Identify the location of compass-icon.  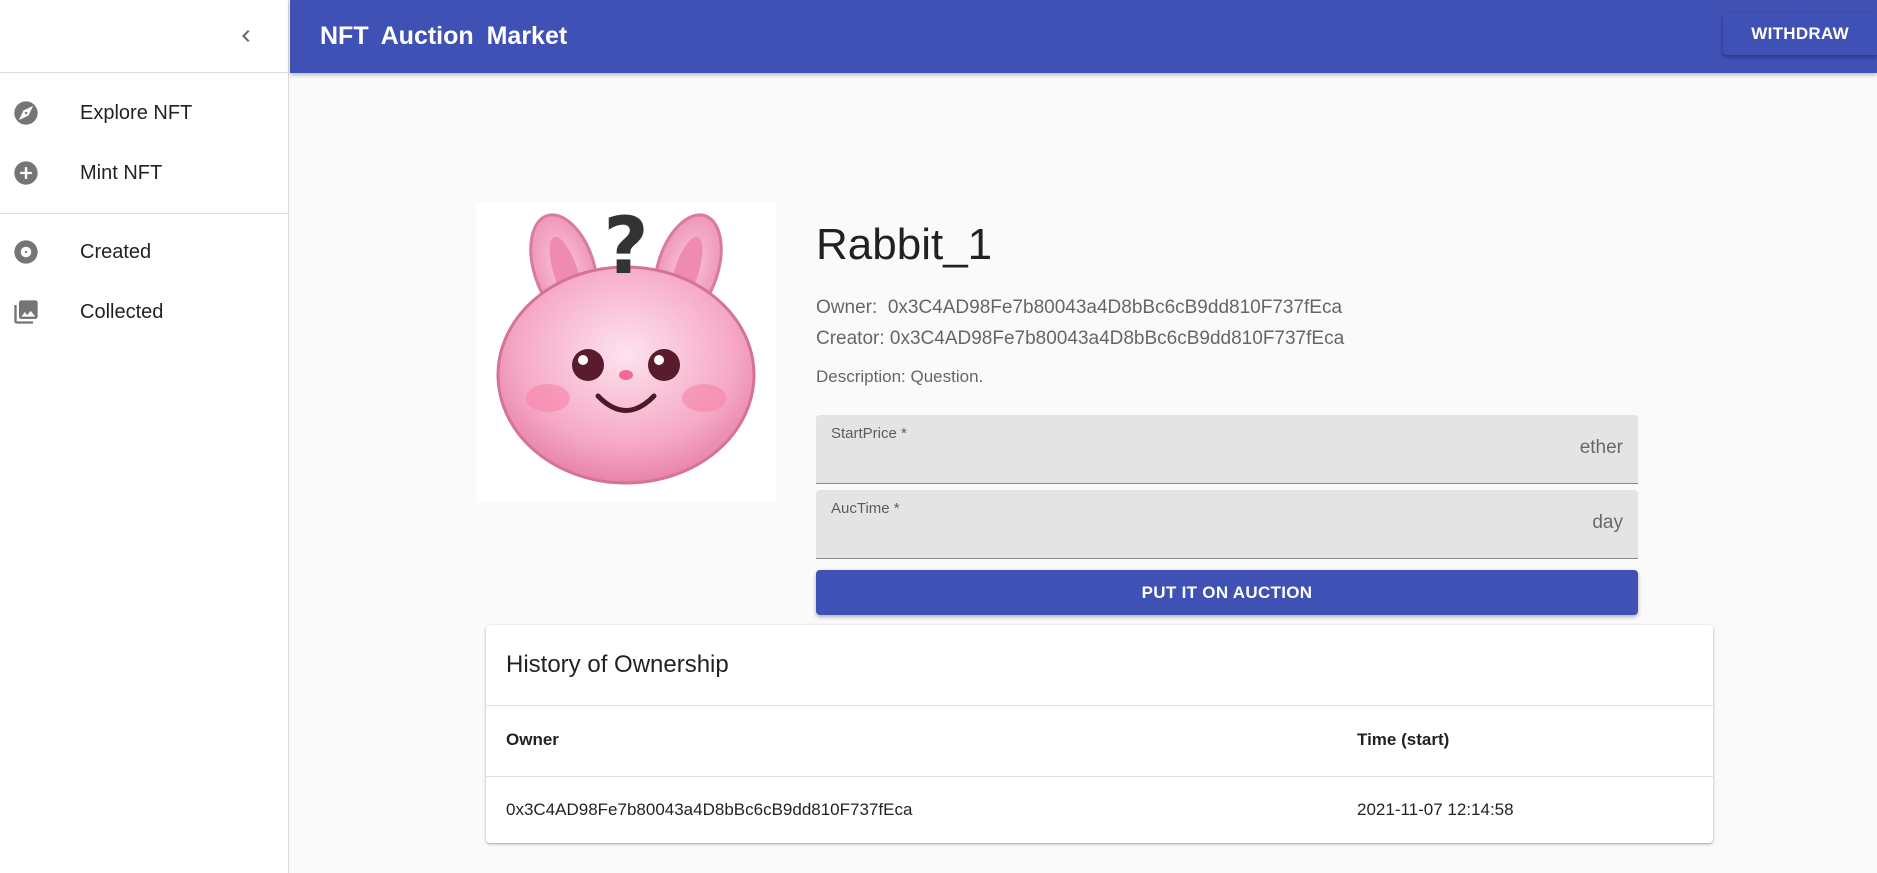
(26, 113).